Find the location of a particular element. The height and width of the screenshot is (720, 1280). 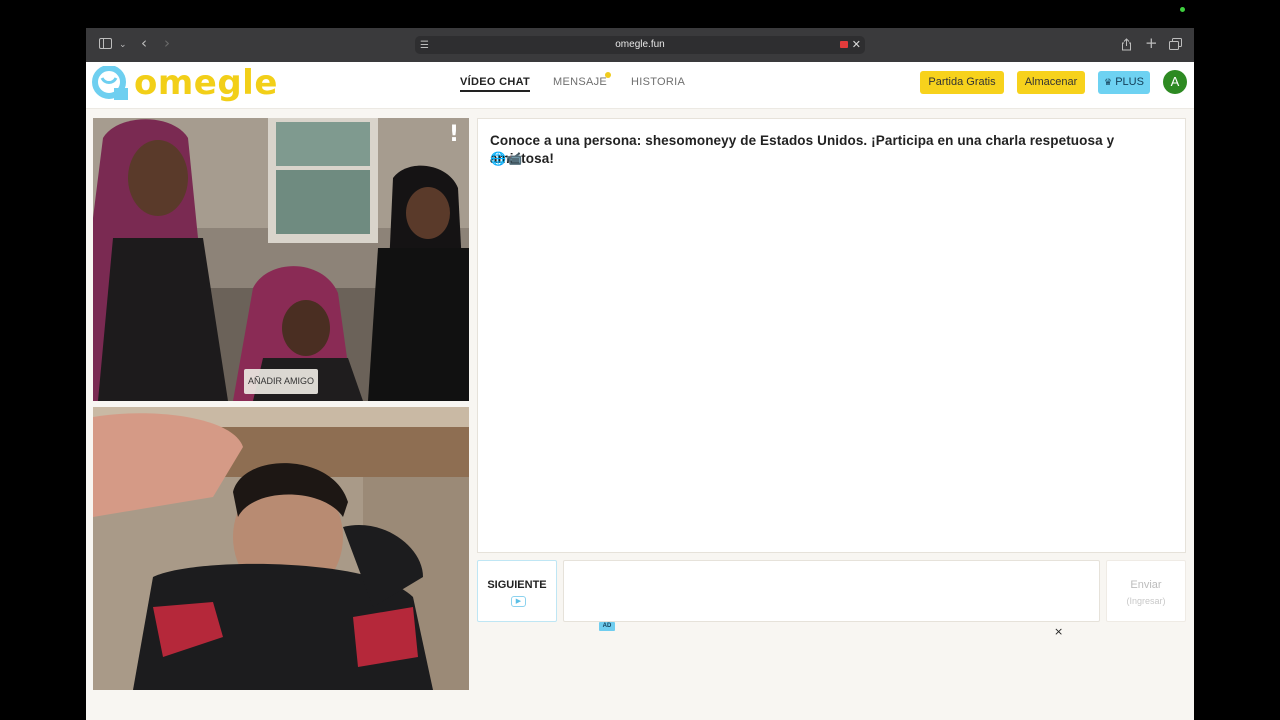

tab-message: MENSAJE is located at coordinates (580, 82).